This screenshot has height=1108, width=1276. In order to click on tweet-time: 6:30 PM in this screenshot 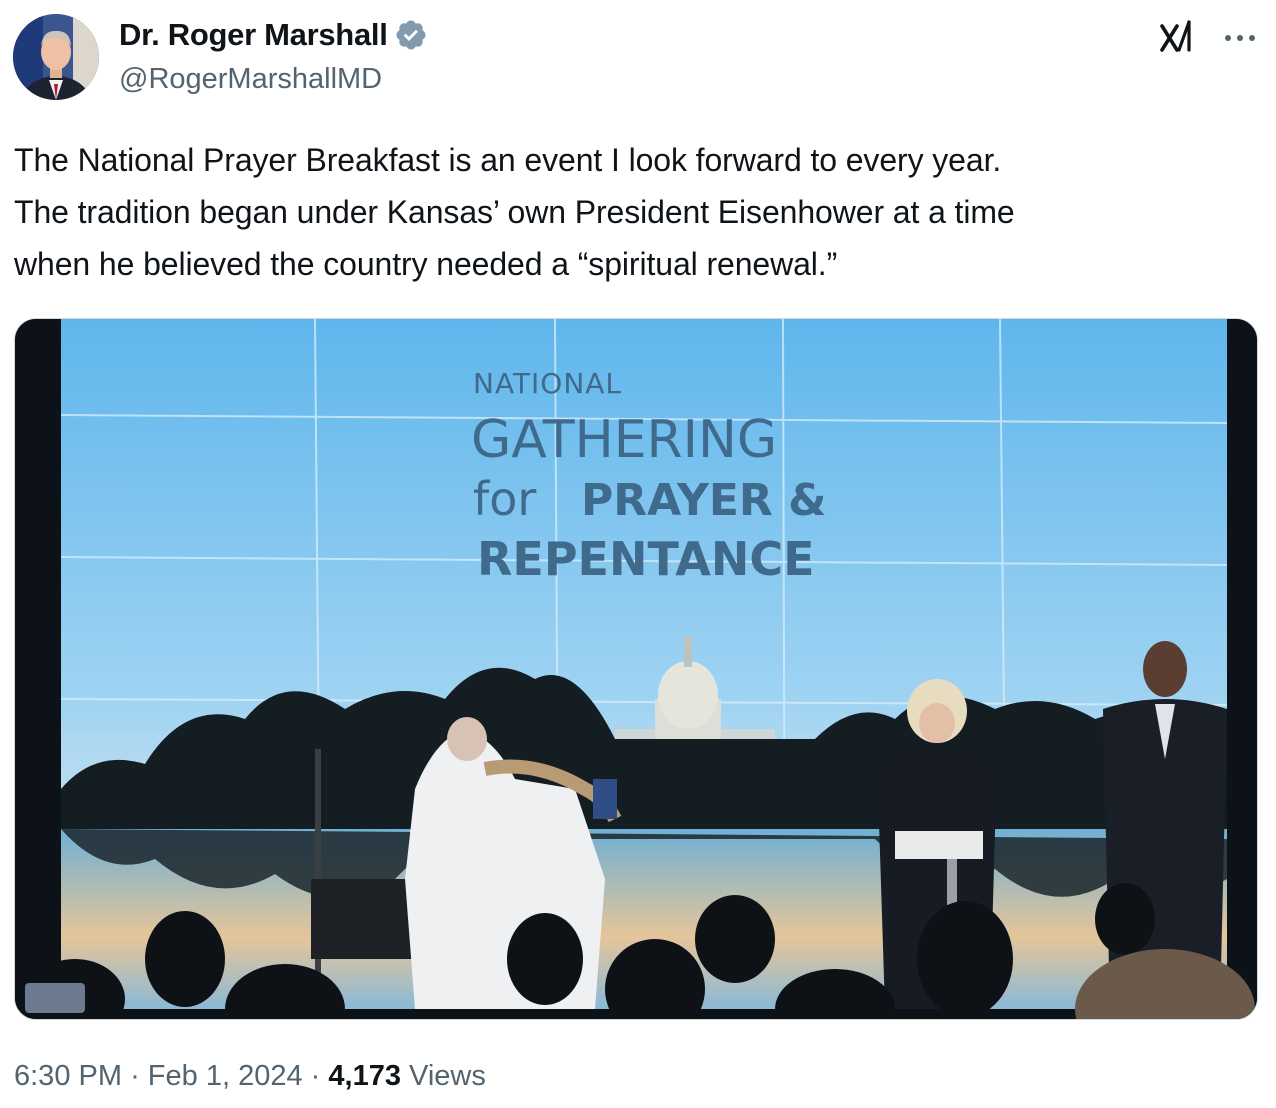, I will do `click(68, 1076)`.